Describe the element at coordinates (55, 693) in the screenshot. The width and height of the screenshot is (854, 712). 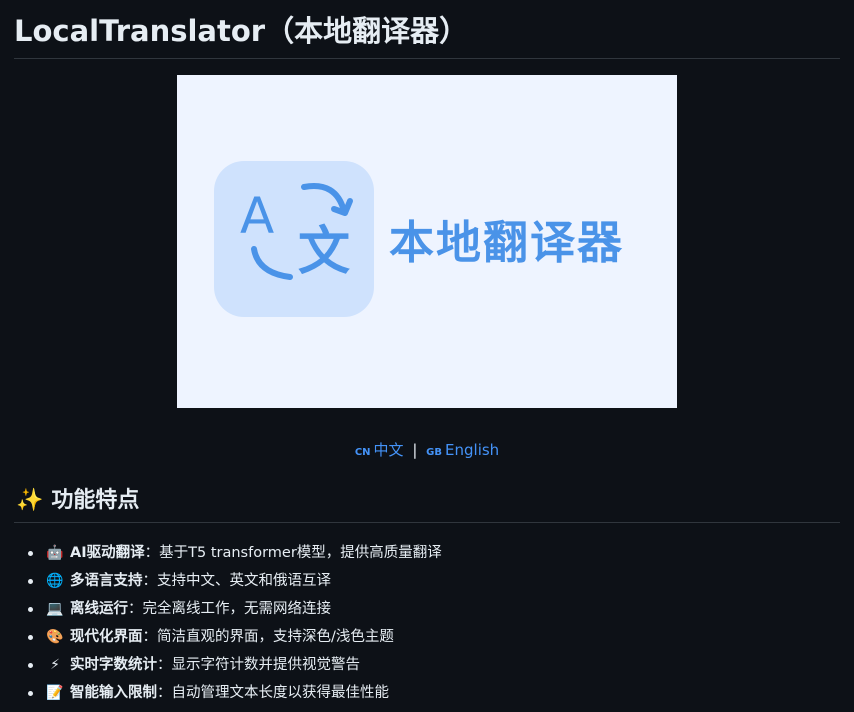
I see `memo-icon: 📝` at that location.